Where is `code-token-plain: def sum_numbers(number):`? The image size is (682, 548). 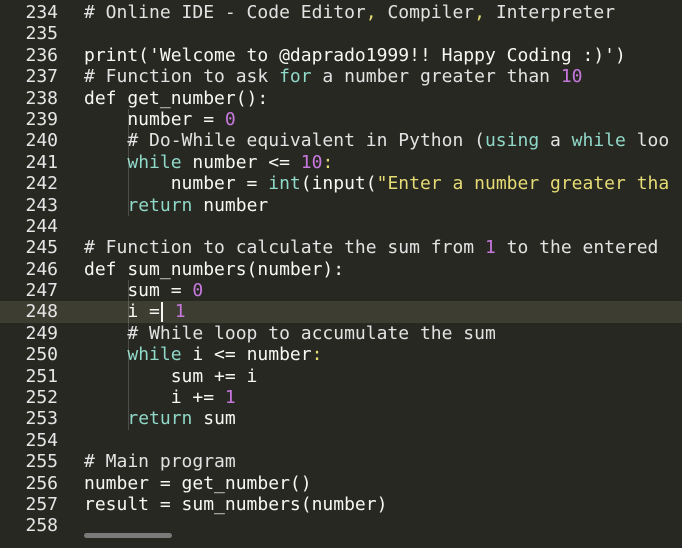
code-token-plain: def sum_numbers(number): is located at coordinates (214, 269).